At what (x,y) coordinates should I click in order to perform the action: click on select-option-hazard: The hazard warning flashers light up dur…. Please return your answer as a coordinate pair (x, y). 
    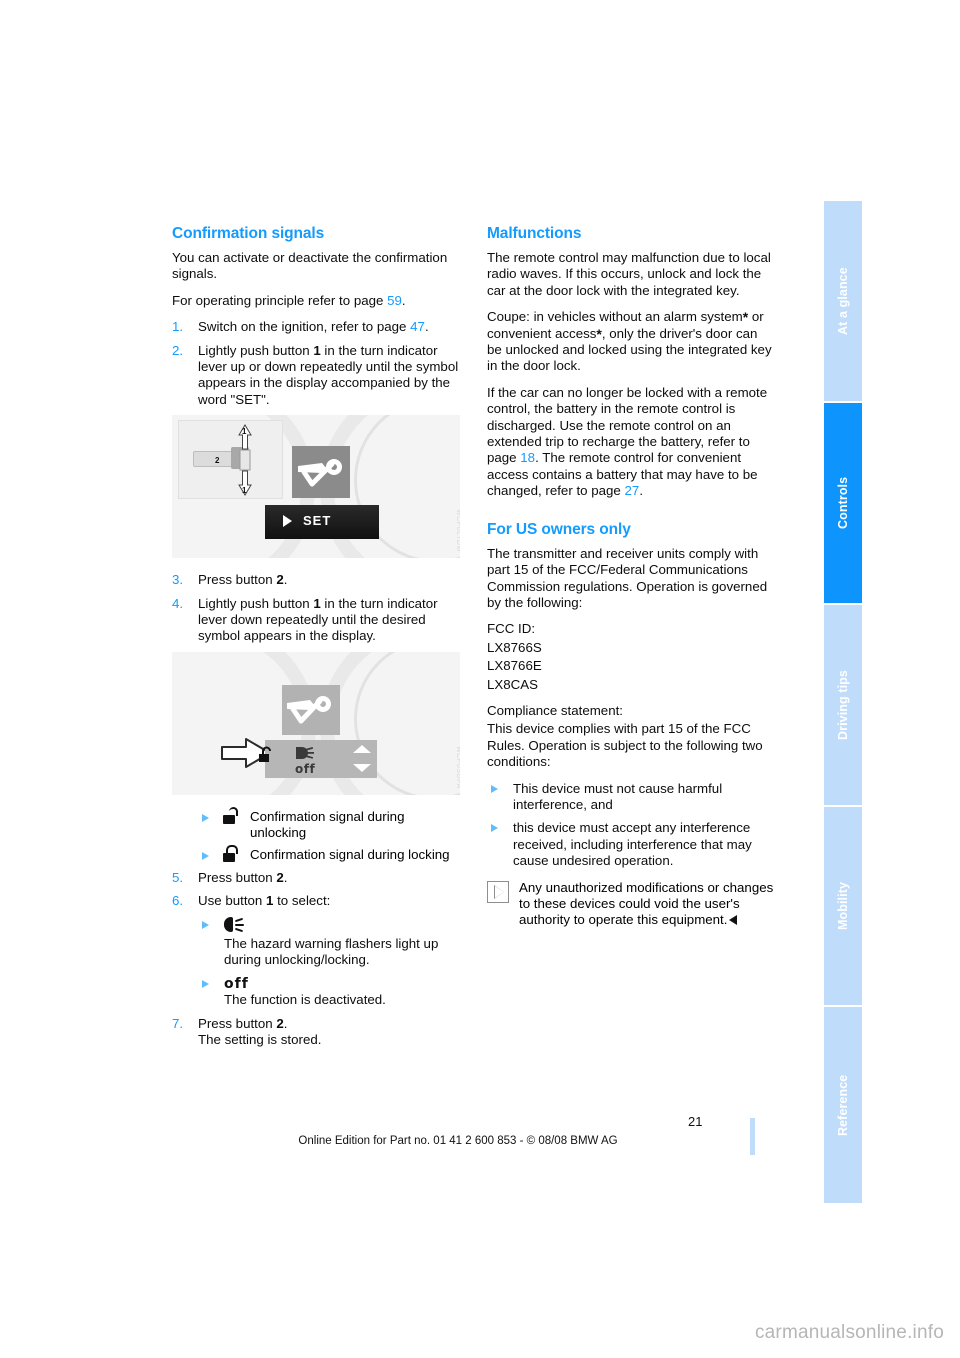
    Looking at the image, I should click on (329, 942).